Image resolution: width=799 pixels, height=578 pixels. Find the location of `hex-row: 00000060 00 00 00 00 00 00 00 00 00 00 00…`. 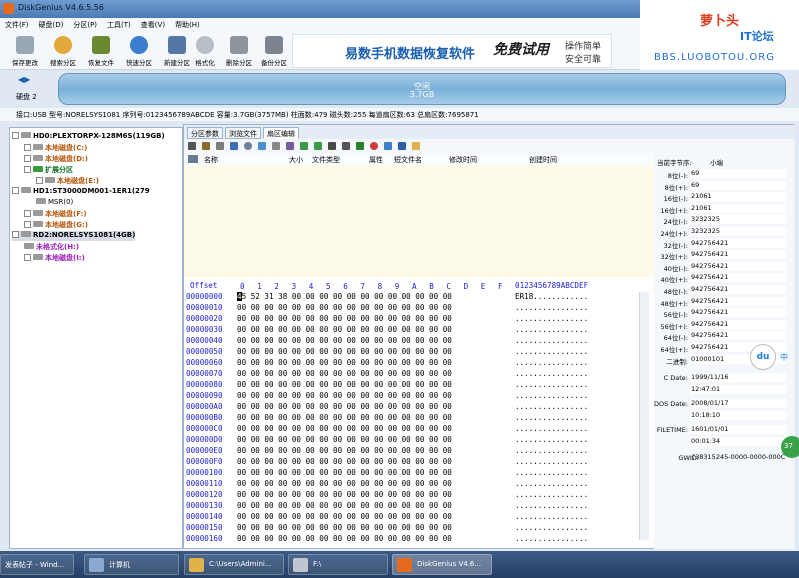

hex-row: 00000060 00 00 00 00 00 00 00 00 00 00 00… is located at coordinates (419, 363).